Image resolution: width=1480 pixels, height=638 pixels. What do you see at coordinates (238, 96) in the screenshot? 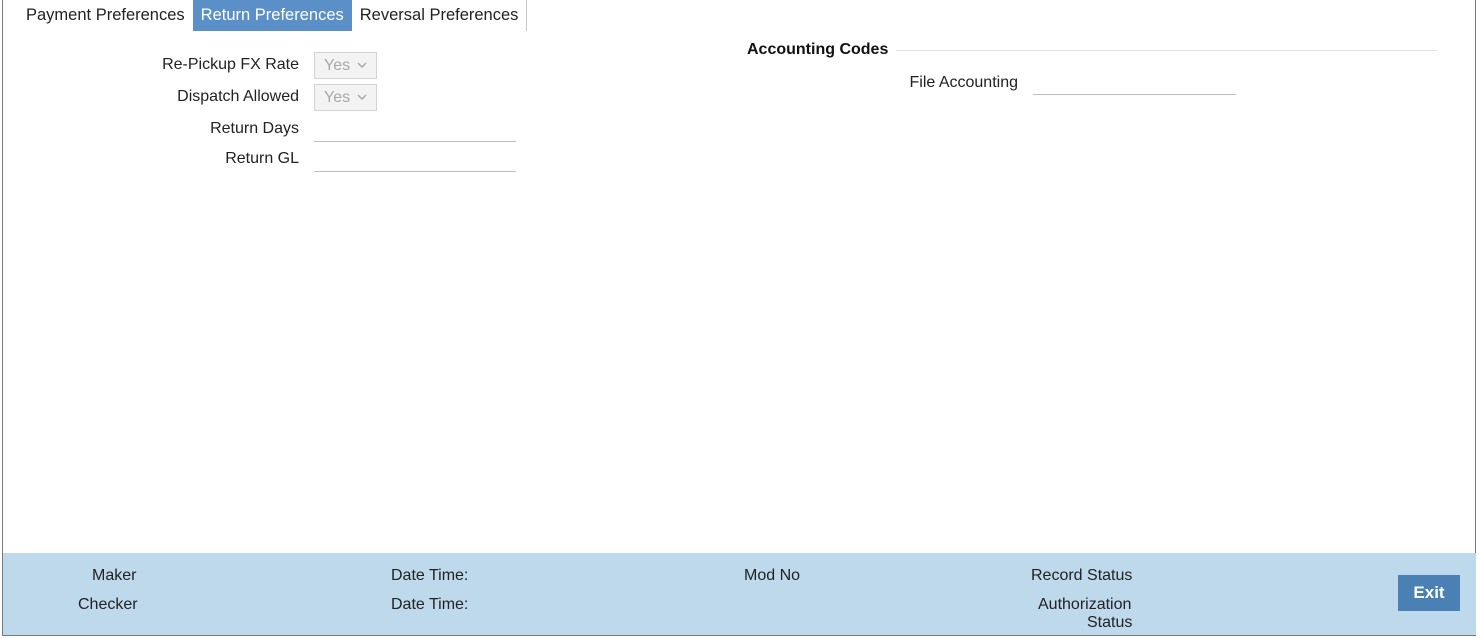
I see `dispatch-allowed-label: Dispatch Allowed` at bounding box center [238, 96].